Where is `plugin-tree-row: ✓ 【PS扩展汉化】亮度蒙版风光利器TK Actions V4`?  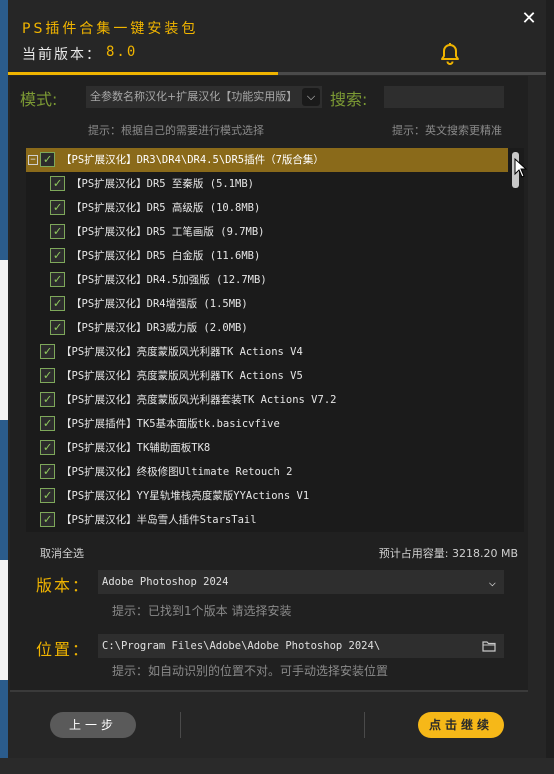 plugin-tree-row: ✓ 【PS扩展汉化】亮度蒙版风光利器TK Actions V4 is located at coordinates (267, 352).